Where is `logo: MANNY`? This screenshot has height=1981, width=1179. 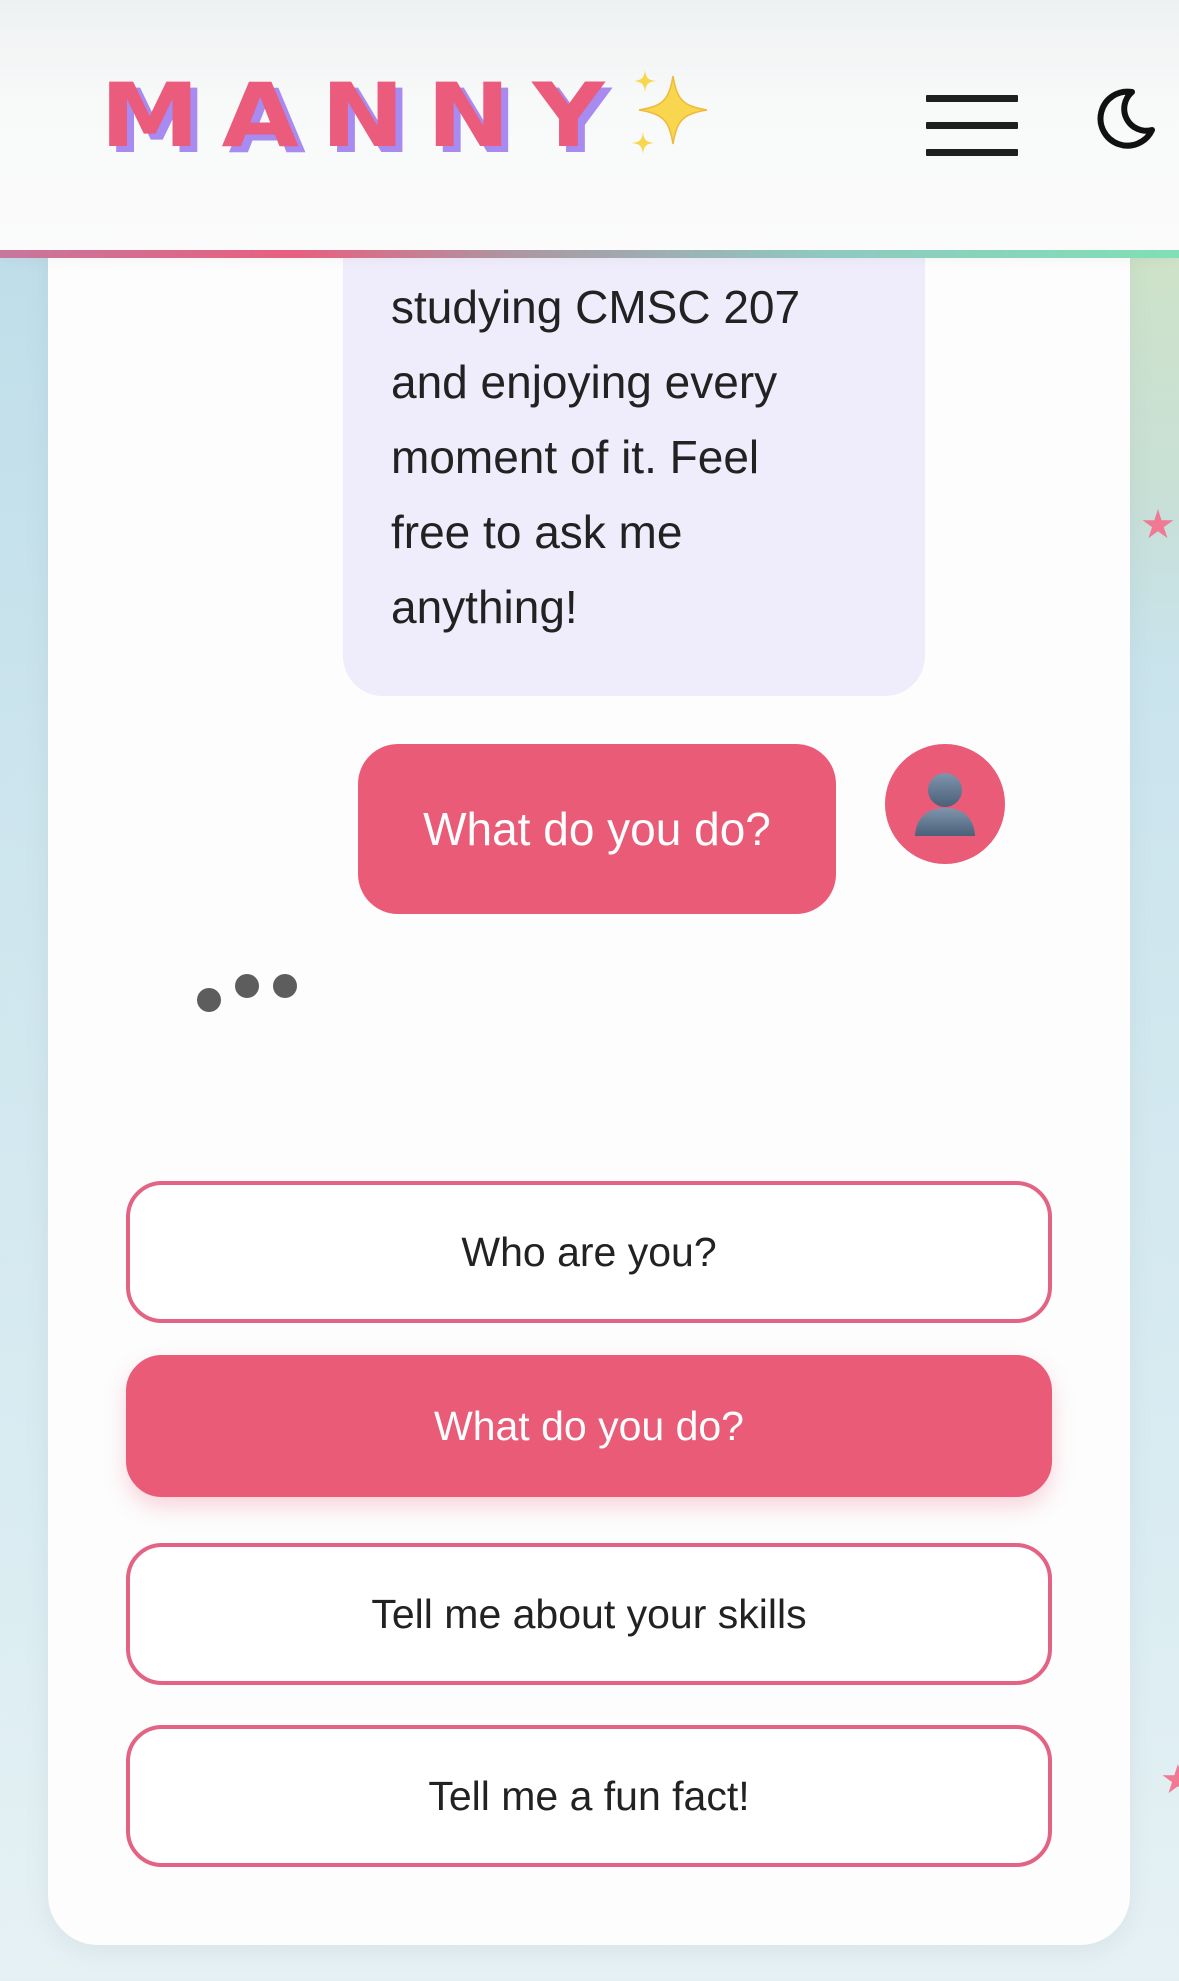 logo: MANNY is located at coordinates (410, 116).